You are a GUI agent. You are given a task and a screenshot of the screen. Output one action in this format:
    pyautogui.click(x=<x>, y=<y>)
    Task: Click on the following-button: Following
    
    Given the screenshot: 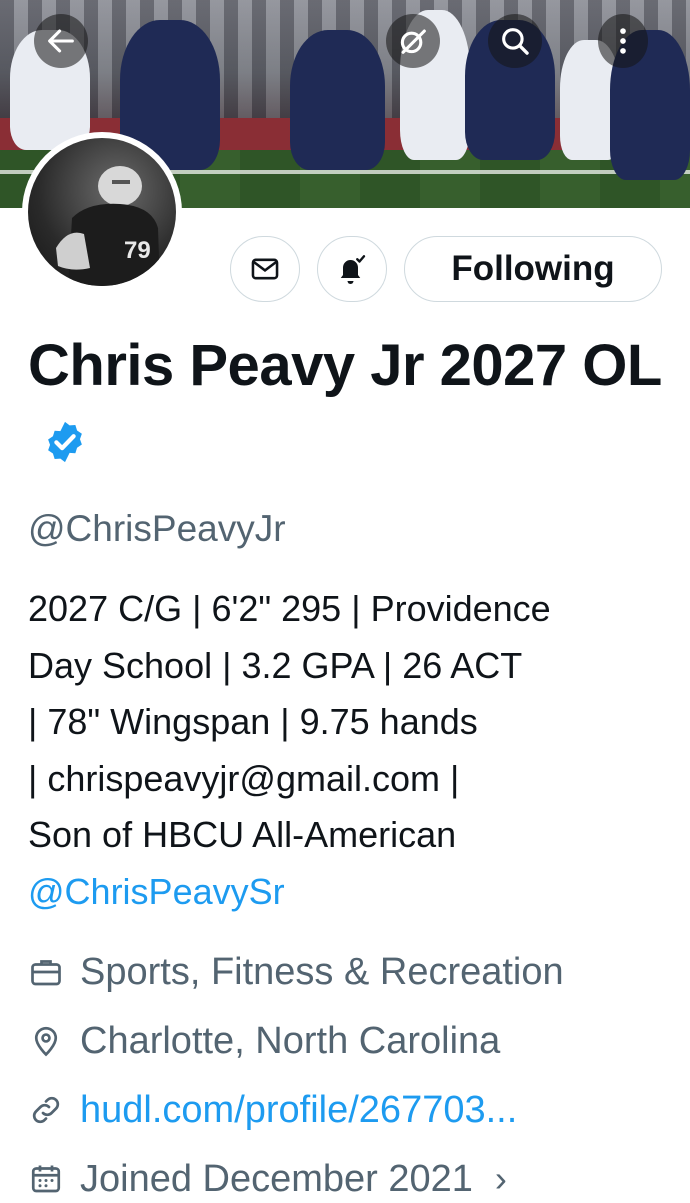 What is the action you would take?
    pyautogui.click(x=533, y=269)
    